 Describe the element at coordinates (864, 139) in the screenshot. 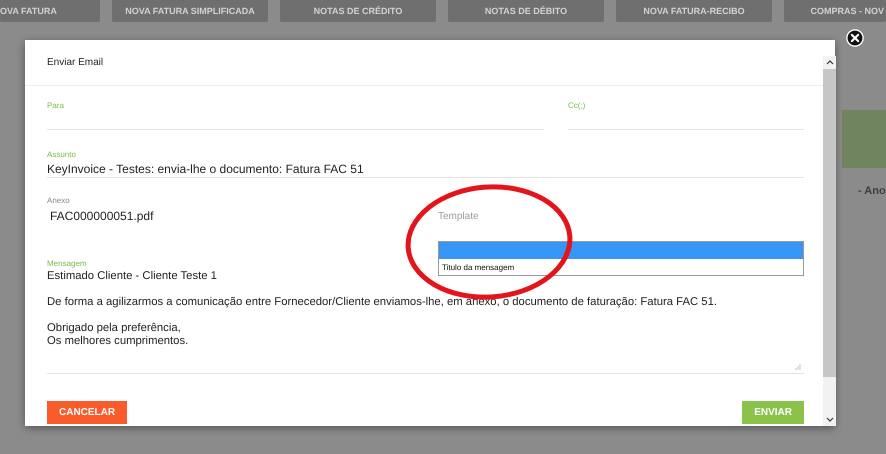

I see `background-panel` at that location.